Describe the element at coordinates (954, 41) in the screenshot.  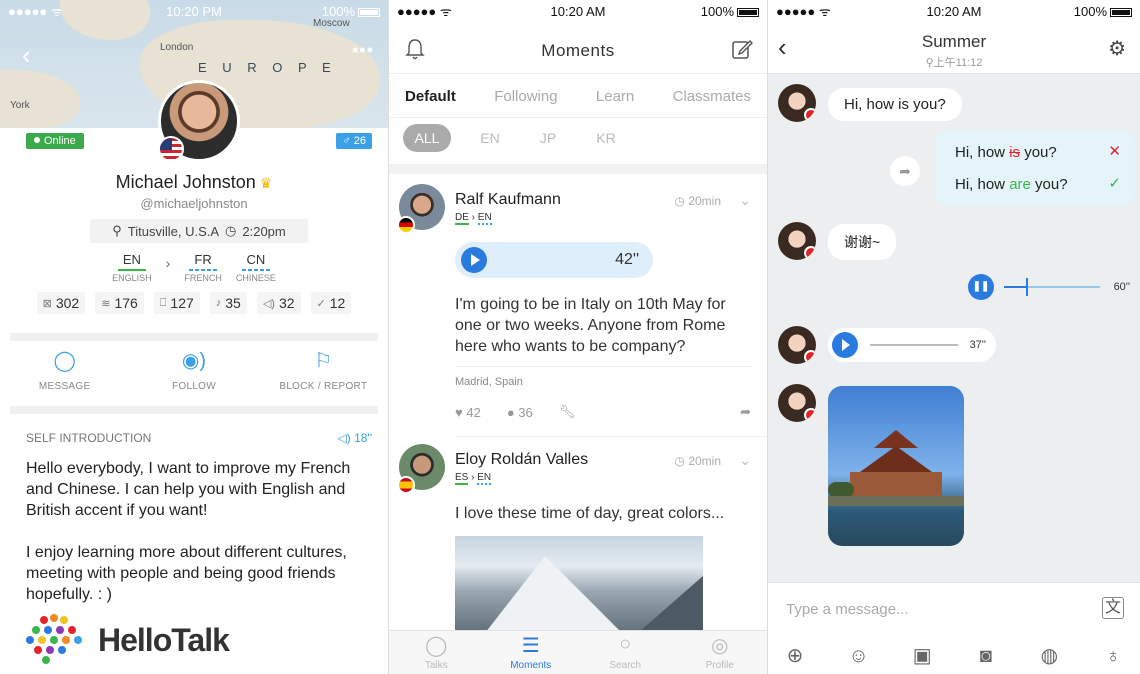
I see `chat-partner-name: Summer` at that location.